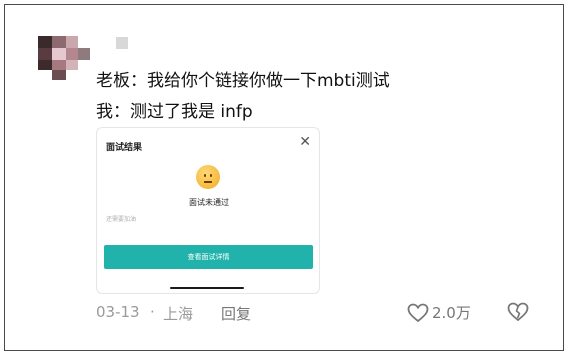  What do you see at coordinates (64, 58) in the screenshot?
I see `avatar` at bounding box center [64, 58].